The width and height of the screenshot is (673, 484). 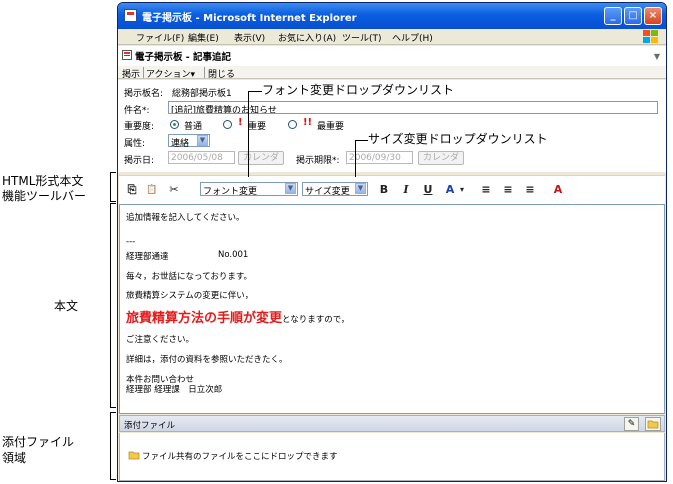 I want to click on post-date-label: 掲示日:, so click(x=139, y=161).